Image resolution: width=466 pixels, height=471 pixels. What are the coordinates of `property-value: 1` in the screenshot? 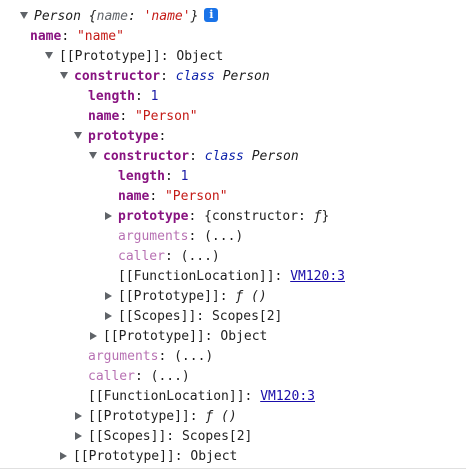 It's located at (154, 96).